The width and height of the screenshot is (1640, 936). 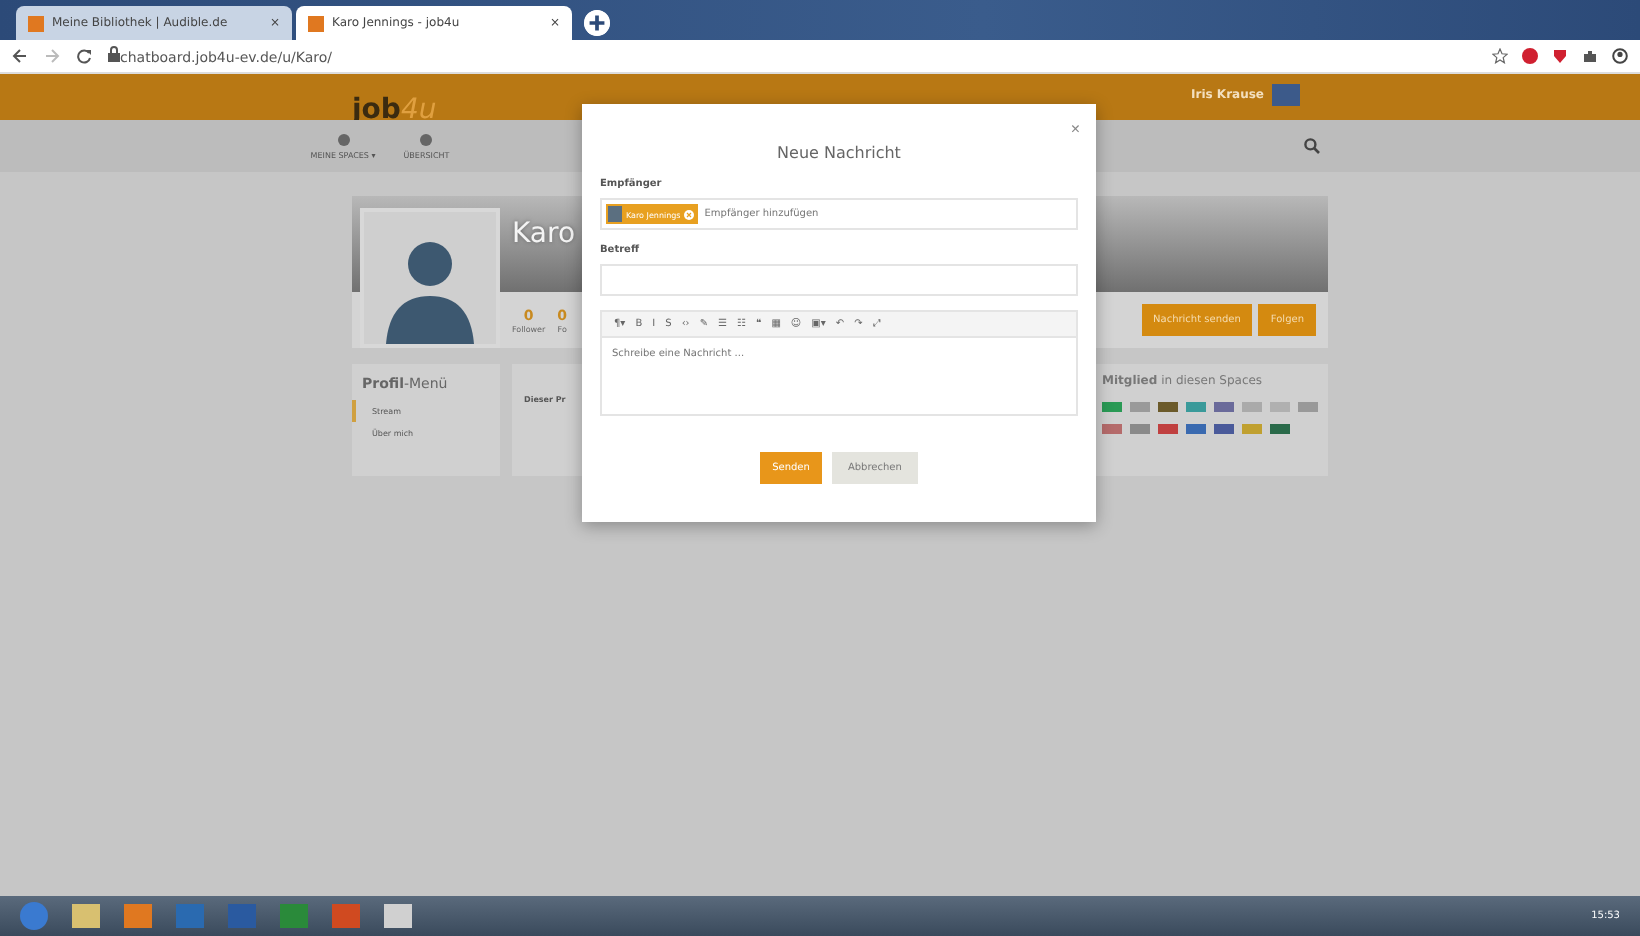 What do you see at coordinates (544, 234) in the screenshot?
I see `profile-name: Karo` at bounding box center [544, 234].